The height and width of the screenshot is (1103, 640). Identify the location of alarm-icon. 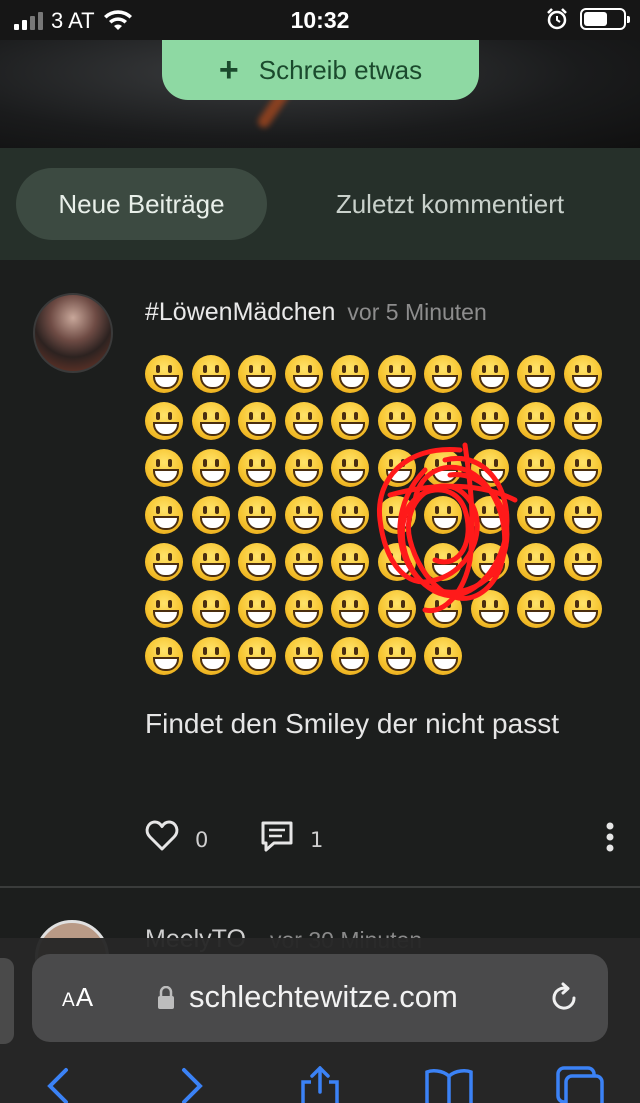
(557, 19).